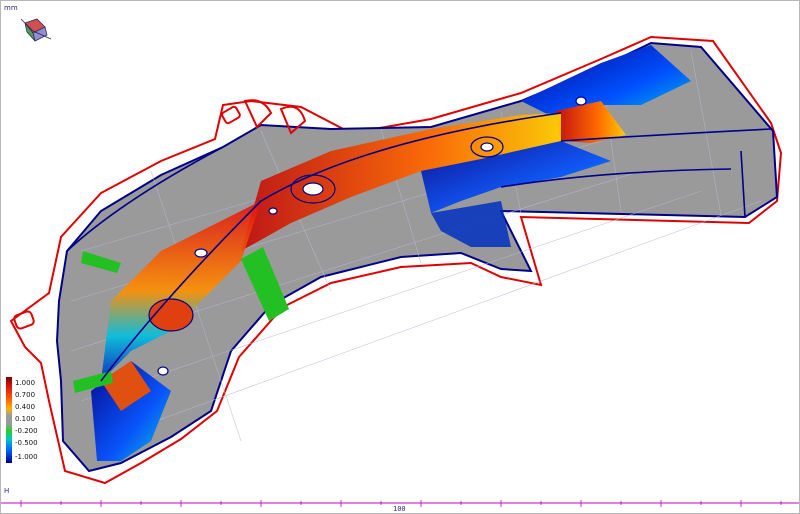 Image resolution: width=800 pixels, height=514 pixels. I want to click on legend-label: -0.500, so click(26, 443).